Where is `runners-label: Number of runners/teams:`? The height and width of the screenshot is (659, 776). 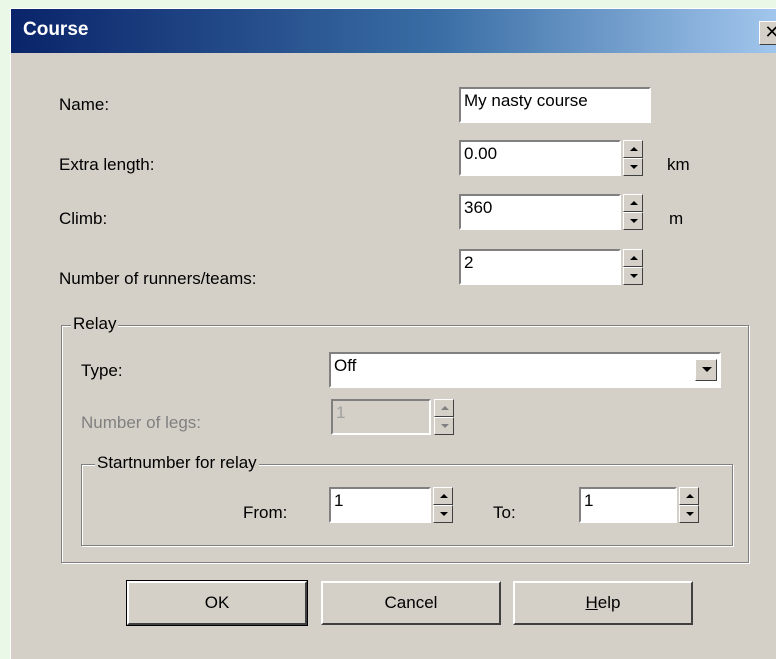
runners-label: Number of runners/teams: is located at coordinates (158, 278).